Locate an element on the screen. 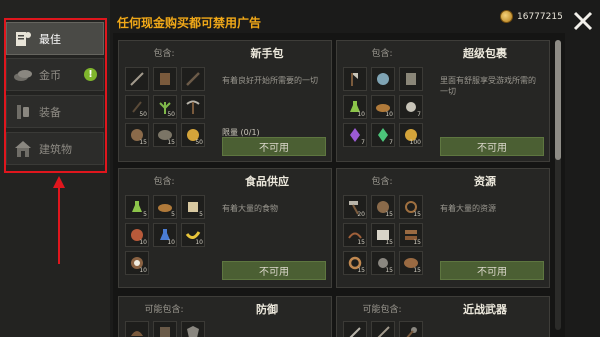  pack-title: 新手包 is located at coordinates (267, 53).